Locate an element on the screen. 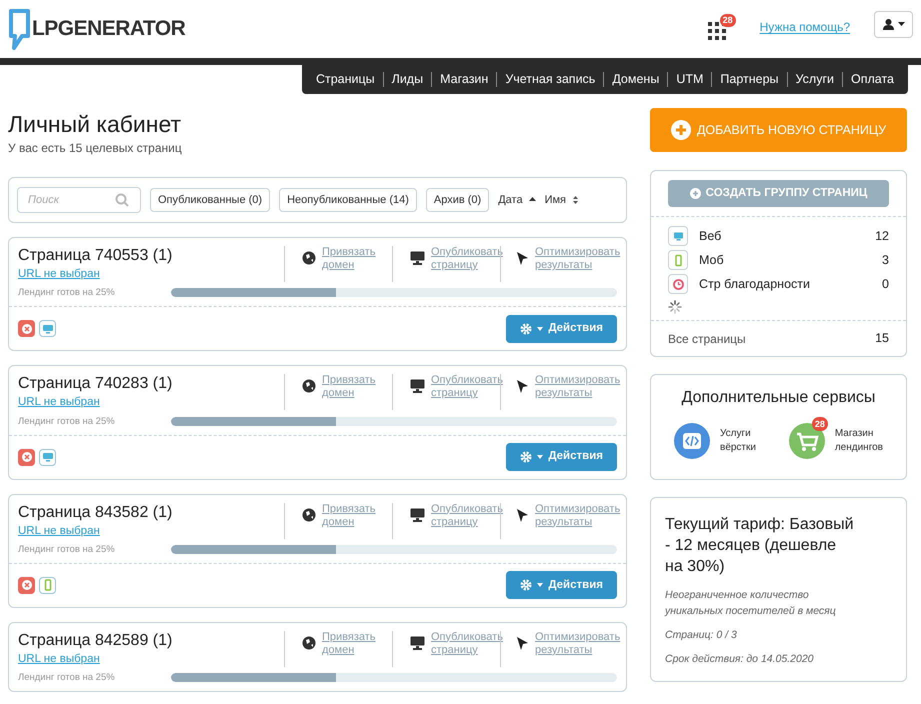  total-count: 15 is located at coordinates (881, 339).